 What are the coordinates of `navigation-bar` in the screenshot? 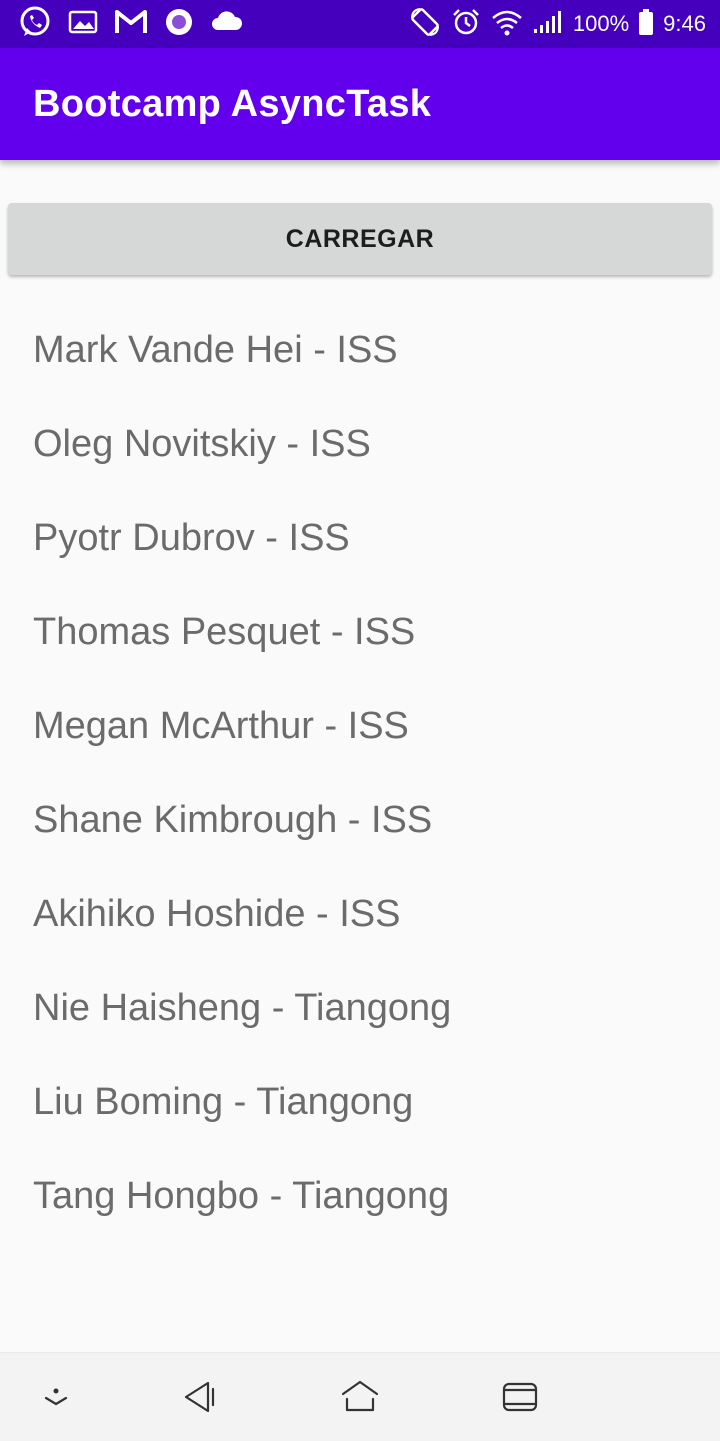 It's located at (360, 1396).